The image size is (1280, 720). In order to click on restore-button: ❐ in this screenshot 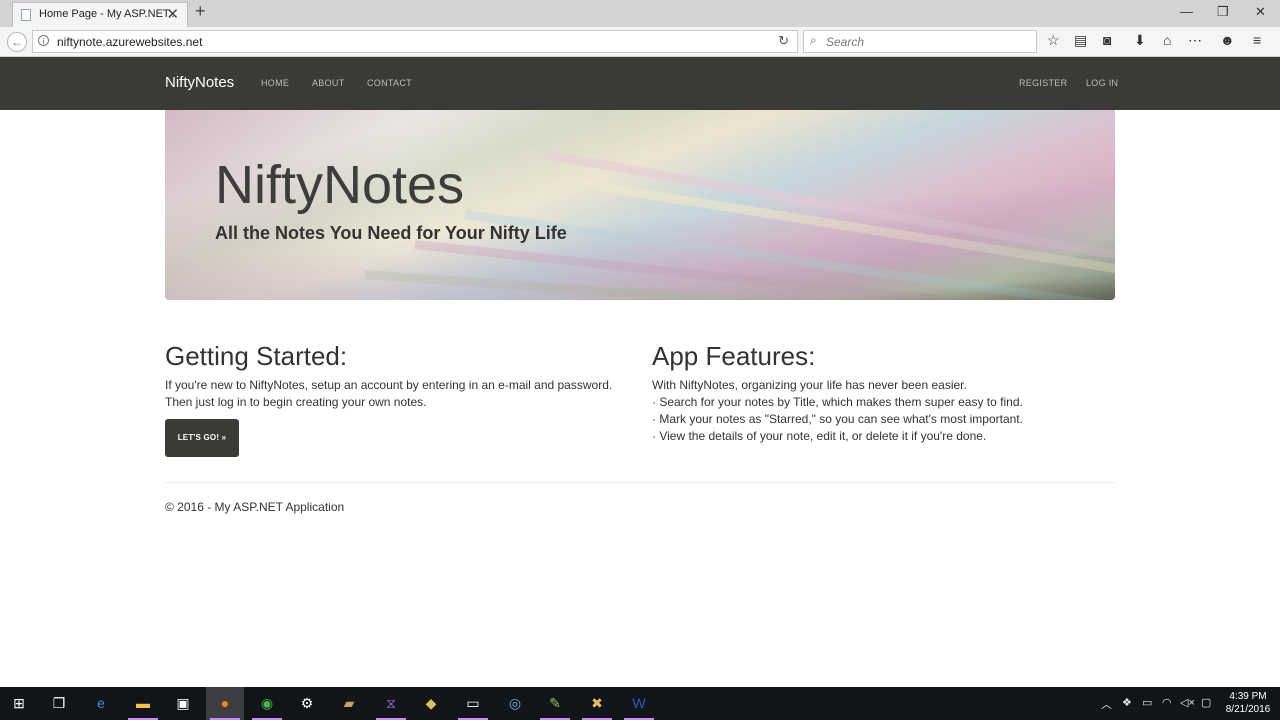, I will do `click(1223, 12)`.